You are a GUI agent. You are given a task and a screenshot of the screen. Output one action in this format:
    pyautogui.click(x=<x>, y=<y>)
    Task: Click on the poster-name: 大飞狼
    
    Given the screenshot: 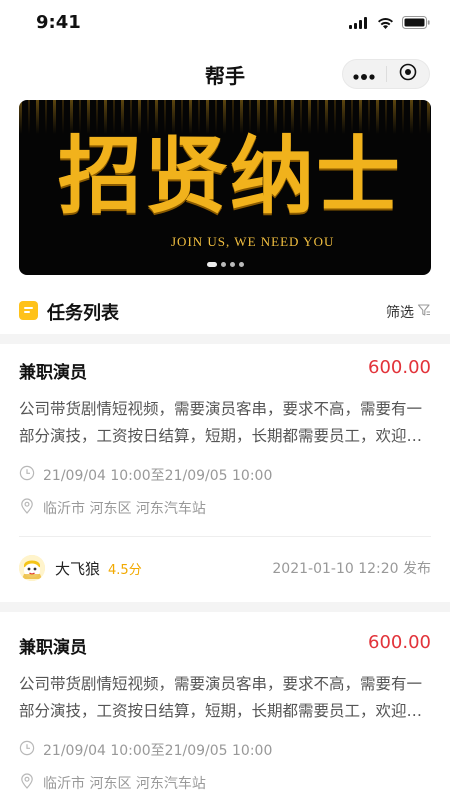 What is the action you would take?
    pyautogui.click(x=77, y=568)
    